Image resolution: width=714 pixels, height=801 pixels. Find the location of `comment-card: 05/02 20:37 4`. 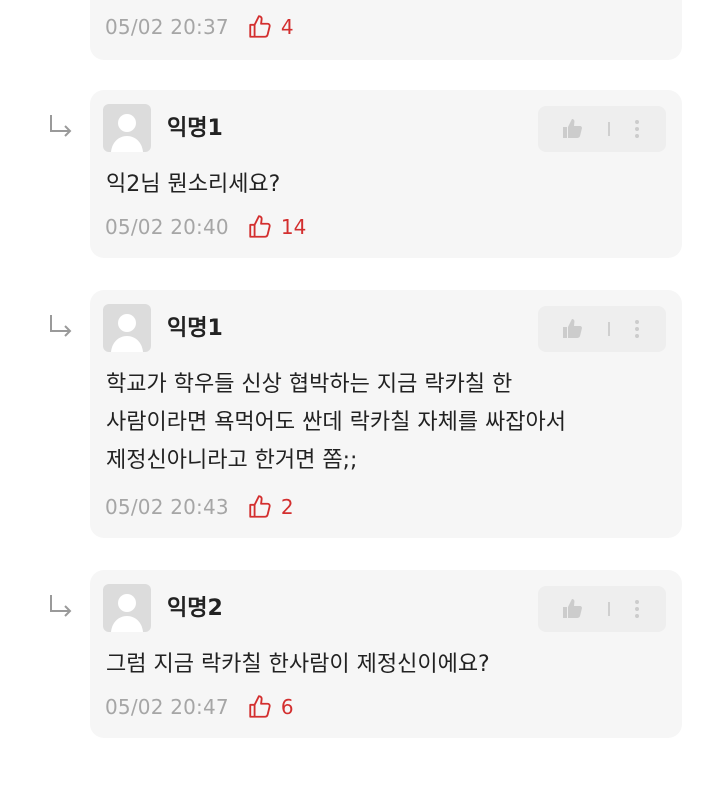

comment-card: 05/02 20:37 4 is located at coordinates (386, 30).